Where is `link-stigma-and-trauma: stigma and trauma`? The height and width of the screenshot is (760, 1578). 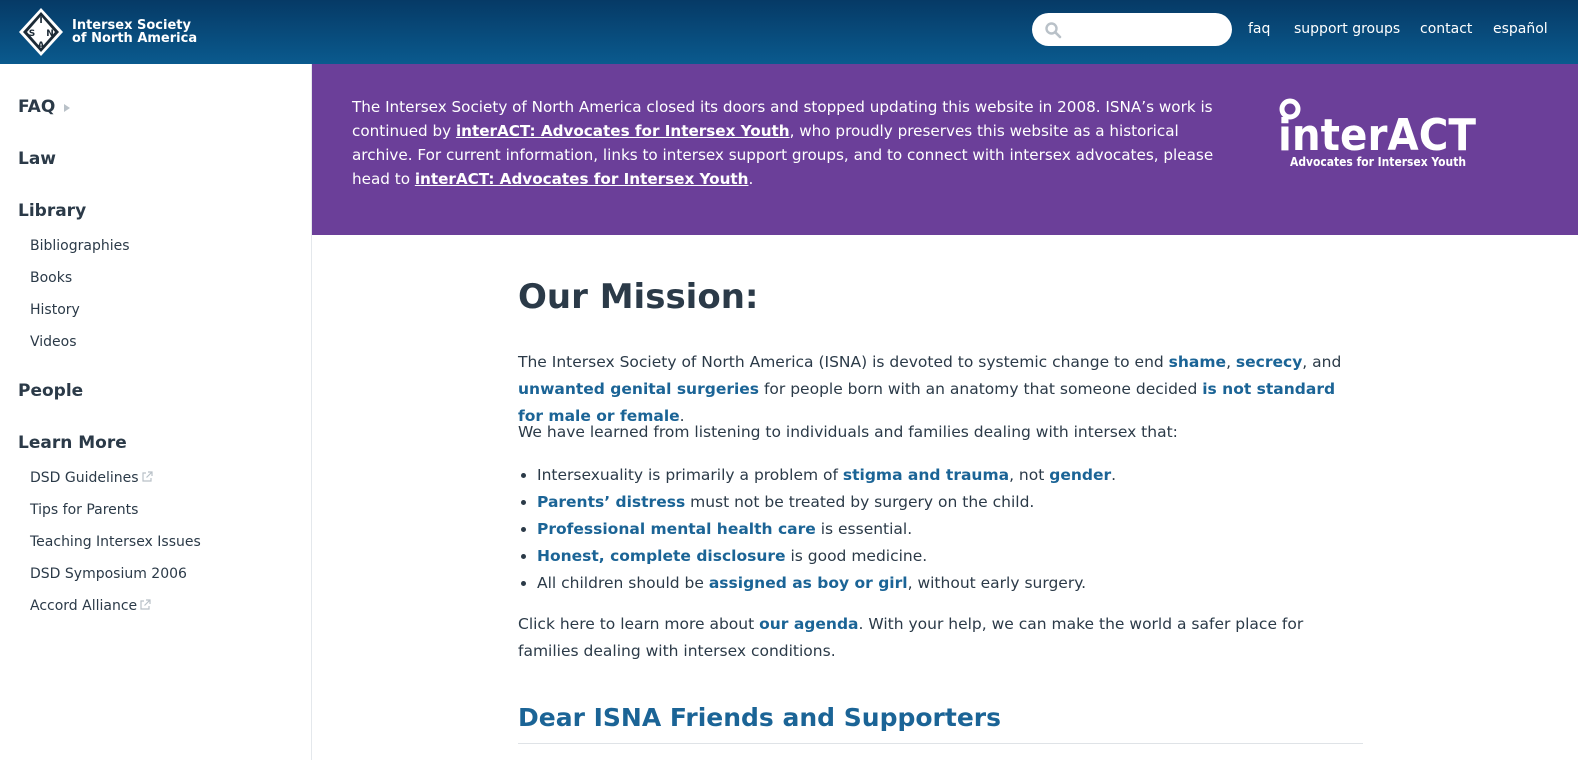
link-stigma-and-trauma: stigma and trauma is located at coordinates (926, 475).